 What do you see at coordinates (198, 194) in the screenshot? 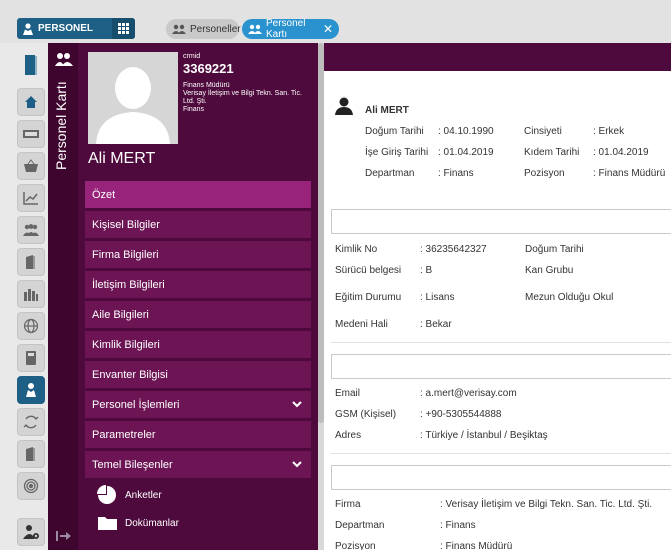
I see `menu-item-ozet: Özet` at bounding box center [198, 194].